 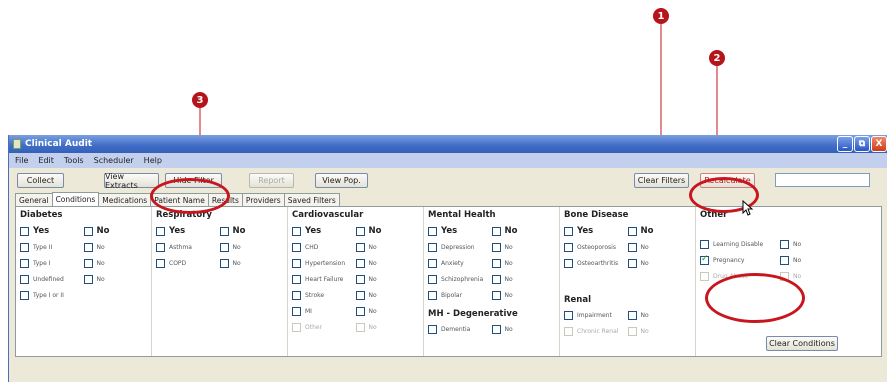 I want to click on mi-checkbox, so click(x=296, y=311).